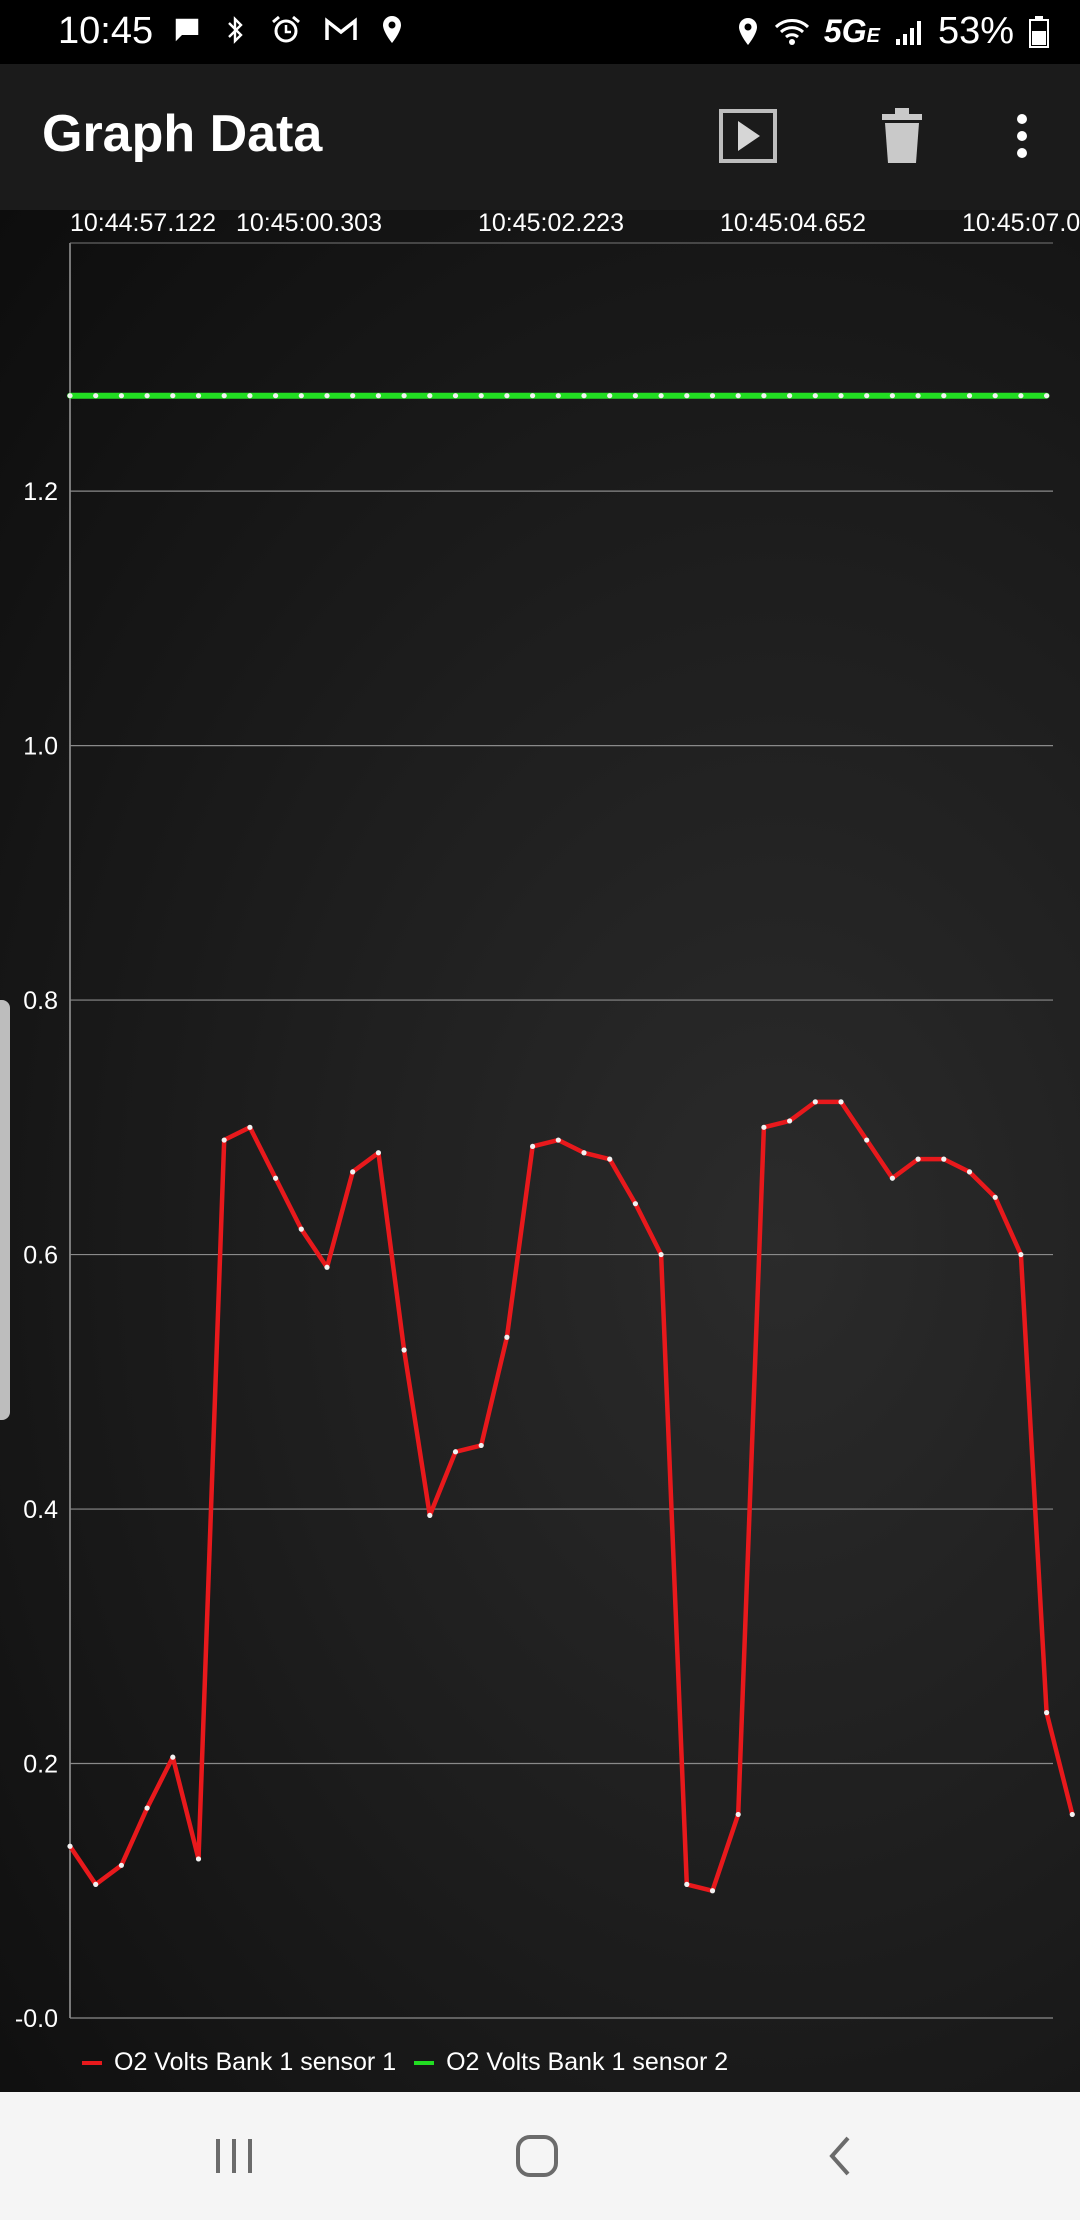  I want to click on wifi-icon, so click(792, 32).